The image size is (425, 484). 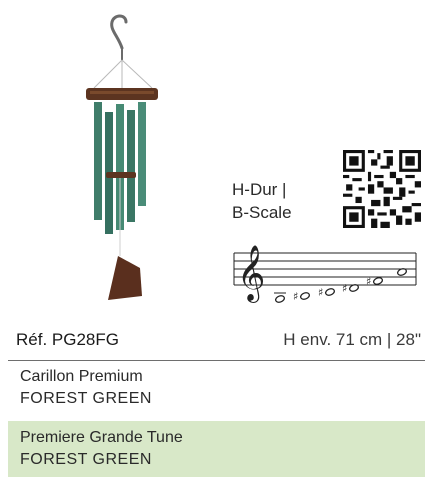 I want to click on tune-color: FOREST GREEN, so click(x=86, y=459).